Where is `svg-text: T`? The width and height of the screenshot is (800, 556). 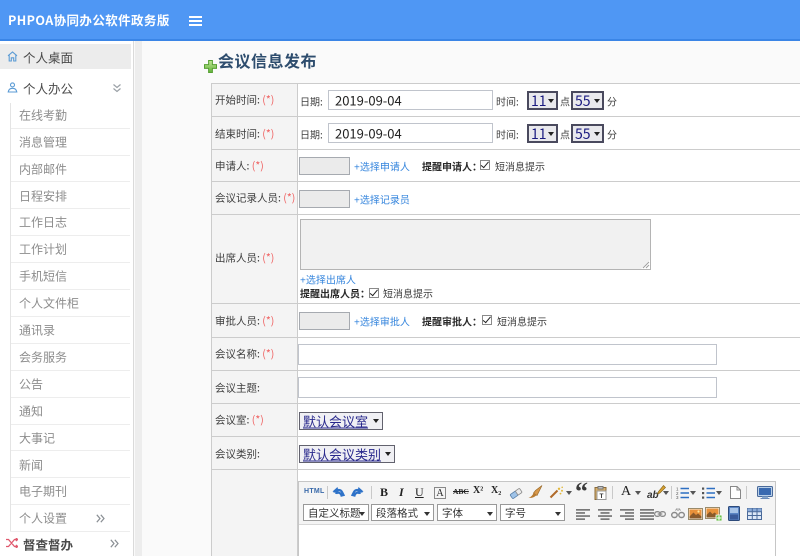 svg-text: T is located at coordinates (602, 495).